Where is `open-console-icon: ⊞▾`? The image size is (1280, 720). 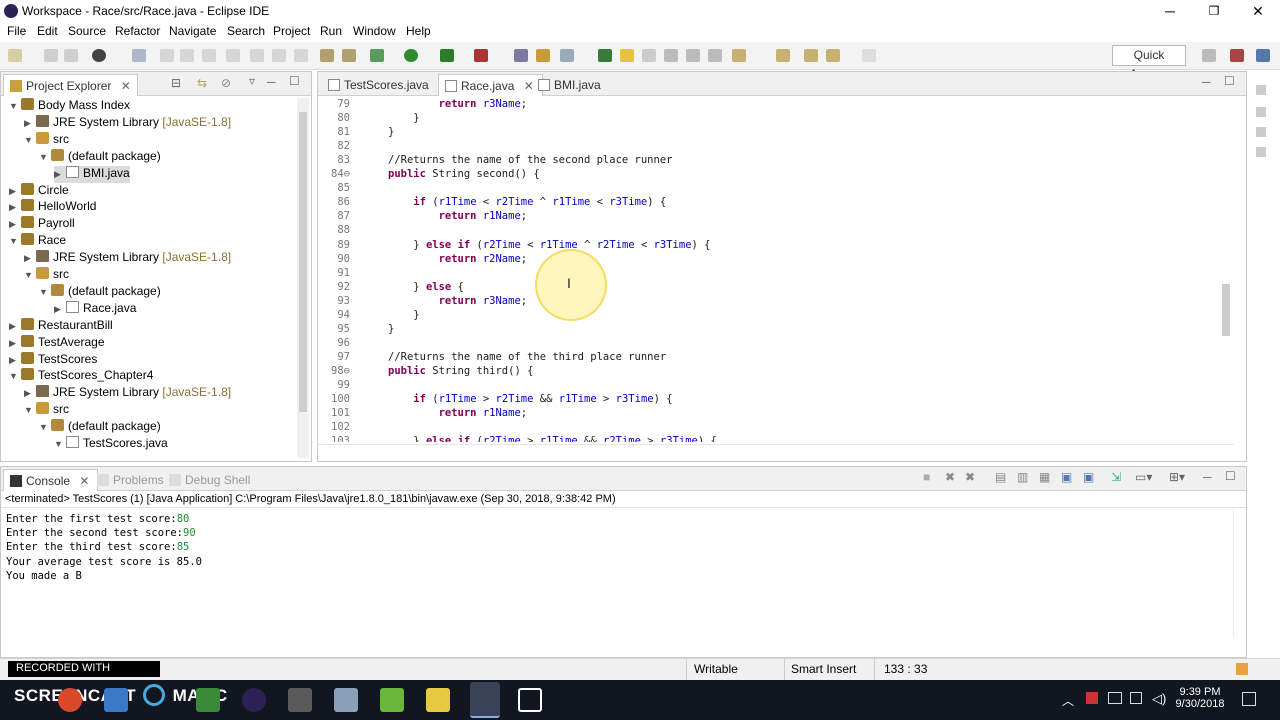 open-console-icon: ⊞▾ is located at coordinates (1177, 477).